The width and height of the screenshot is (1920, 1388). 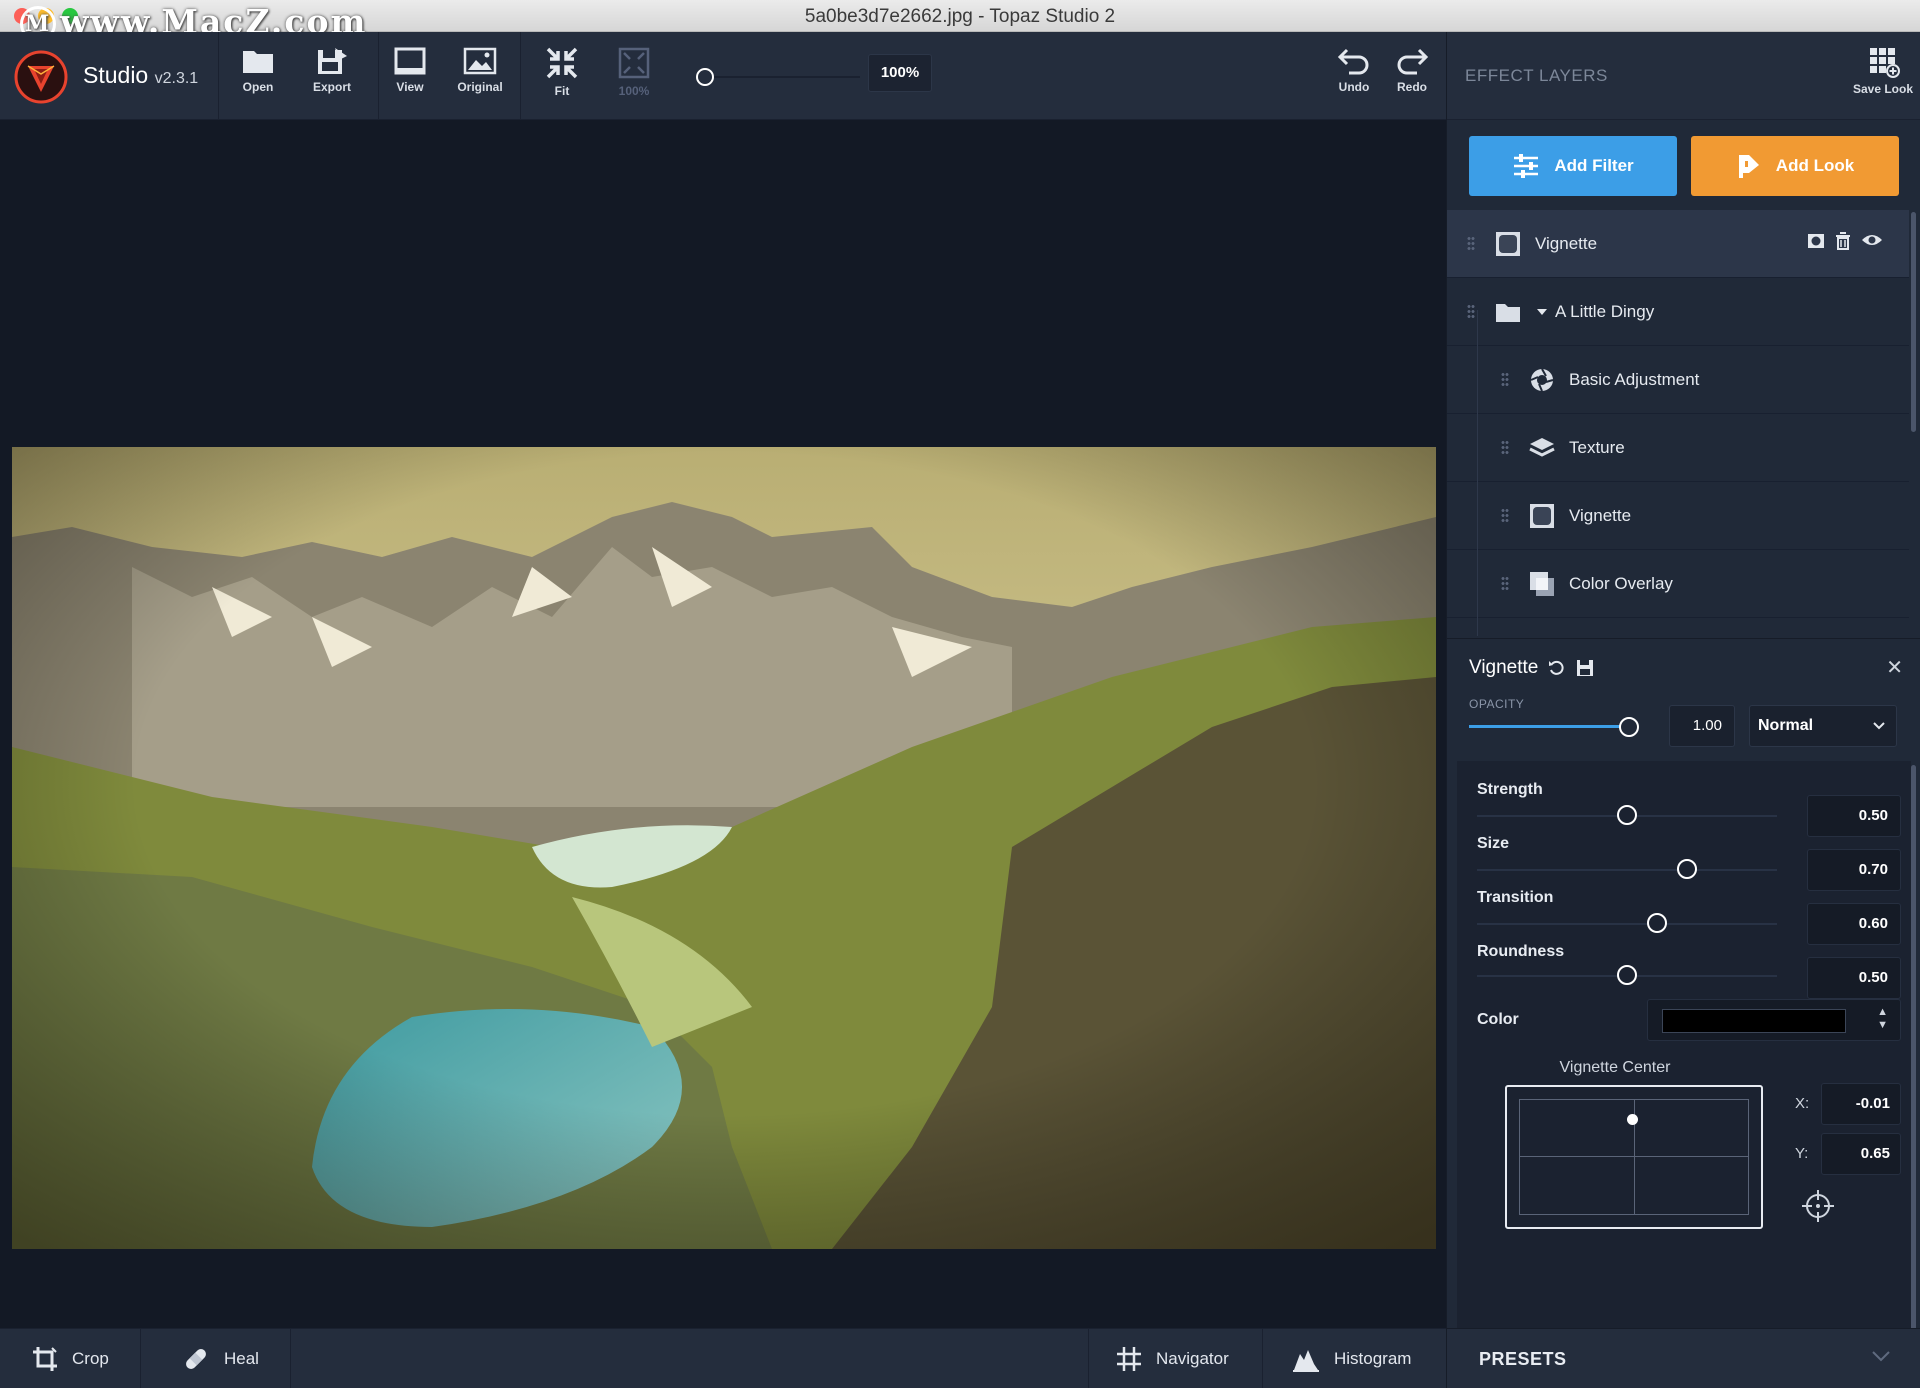 I want to click on undo-button: Undo, so click(x=1354, y=70).